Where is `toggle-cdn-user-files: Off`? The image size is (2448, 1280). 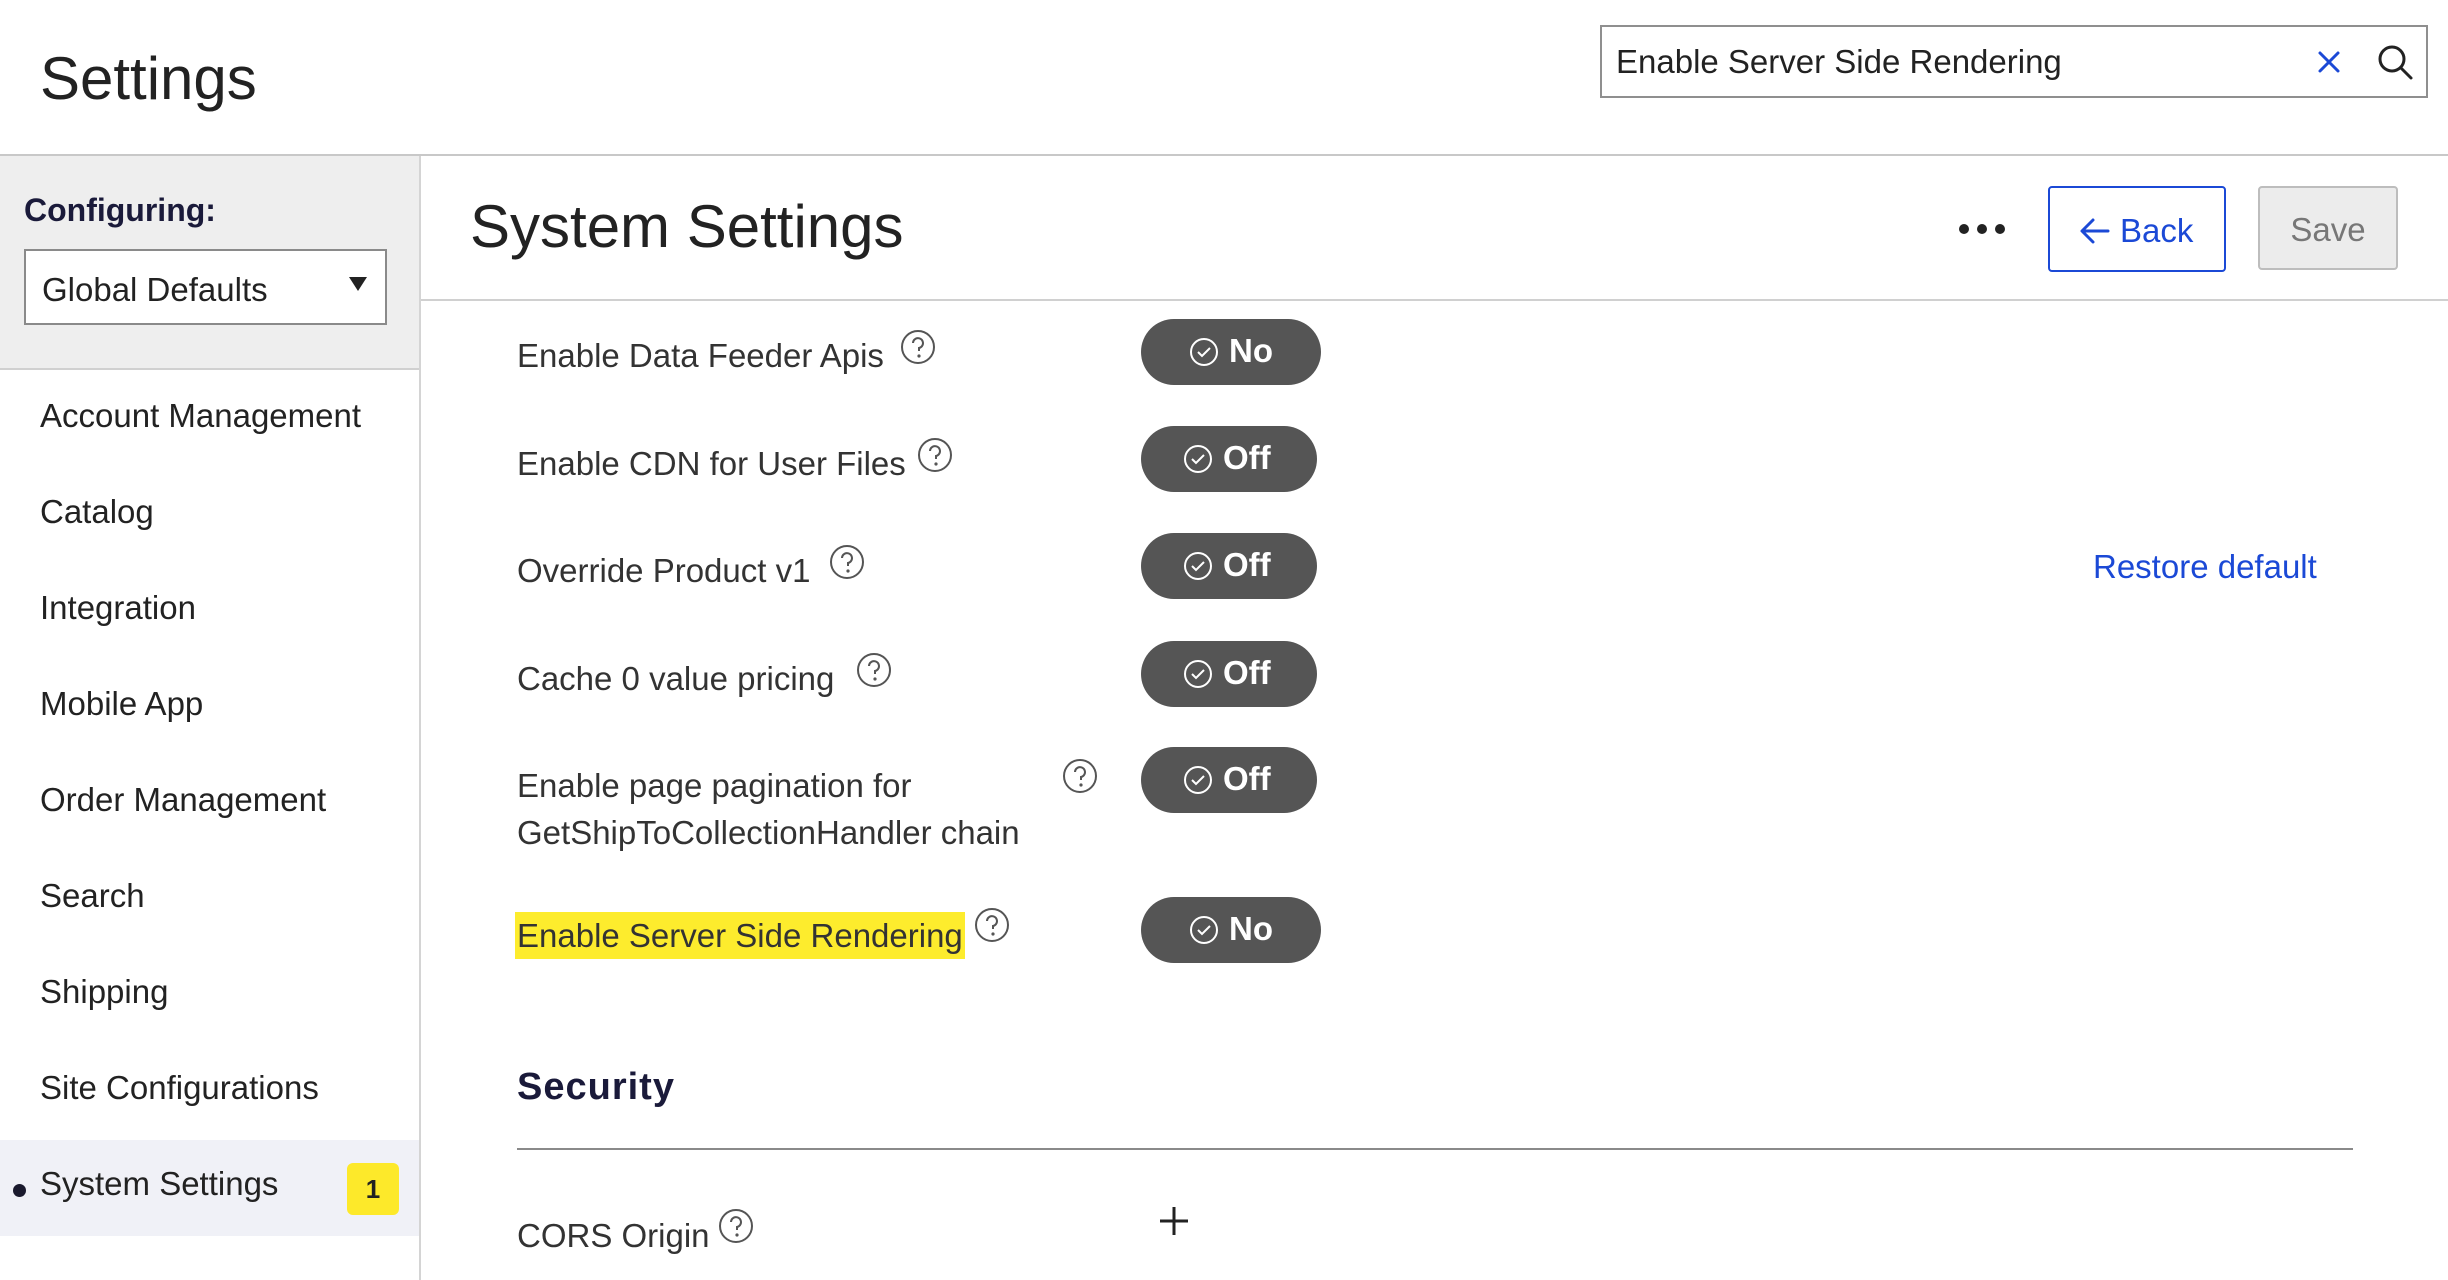 toggle-cdn-user-files: Off is located at coordinates (1229, 459).